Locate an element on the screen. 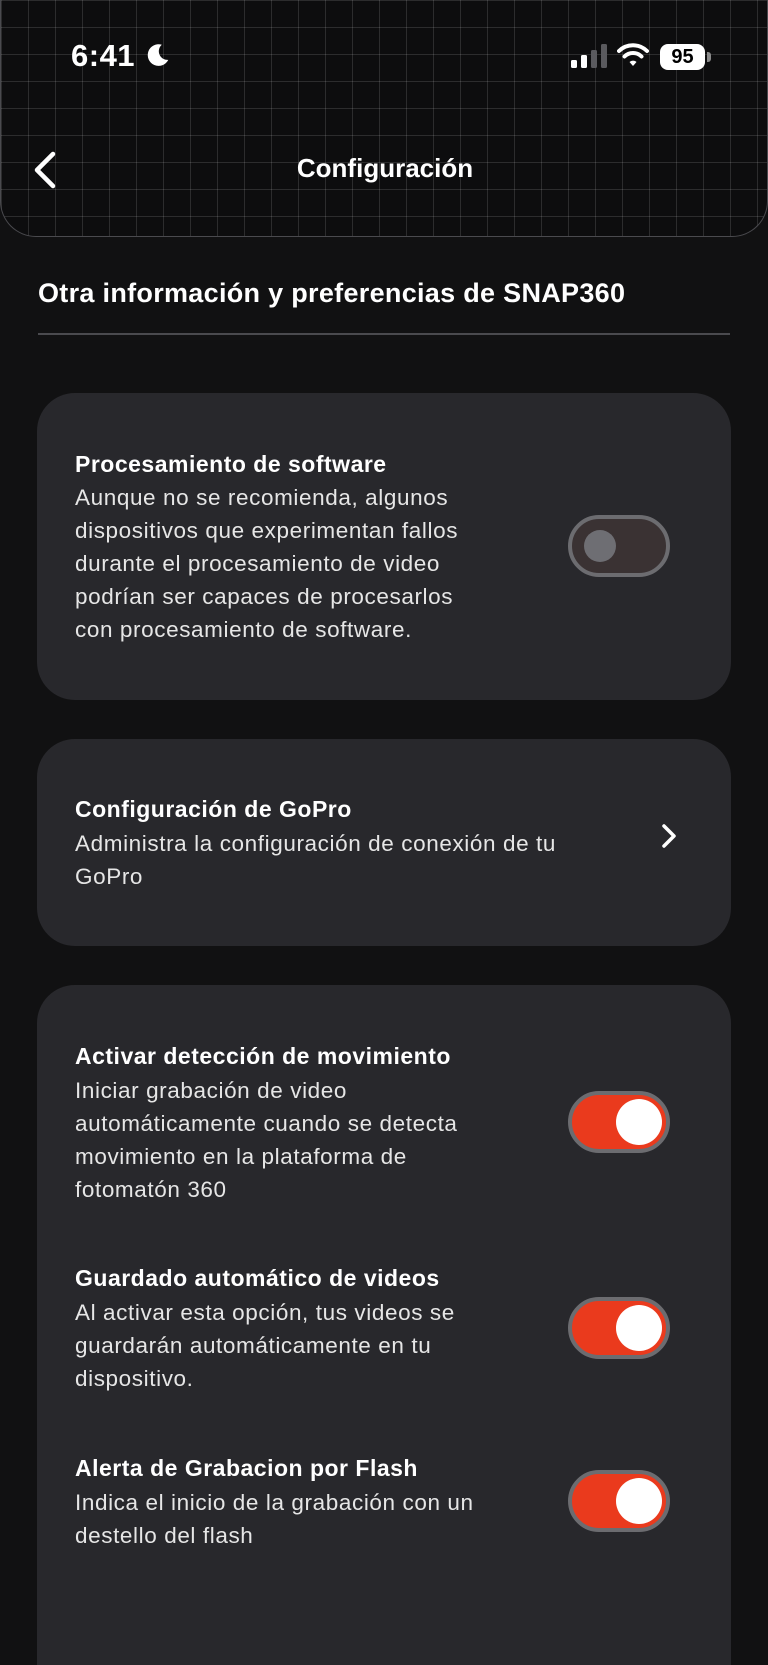 This screenshot has height=1665, width=768. flash-alert-toggle is located at coordinates (619, 1501).